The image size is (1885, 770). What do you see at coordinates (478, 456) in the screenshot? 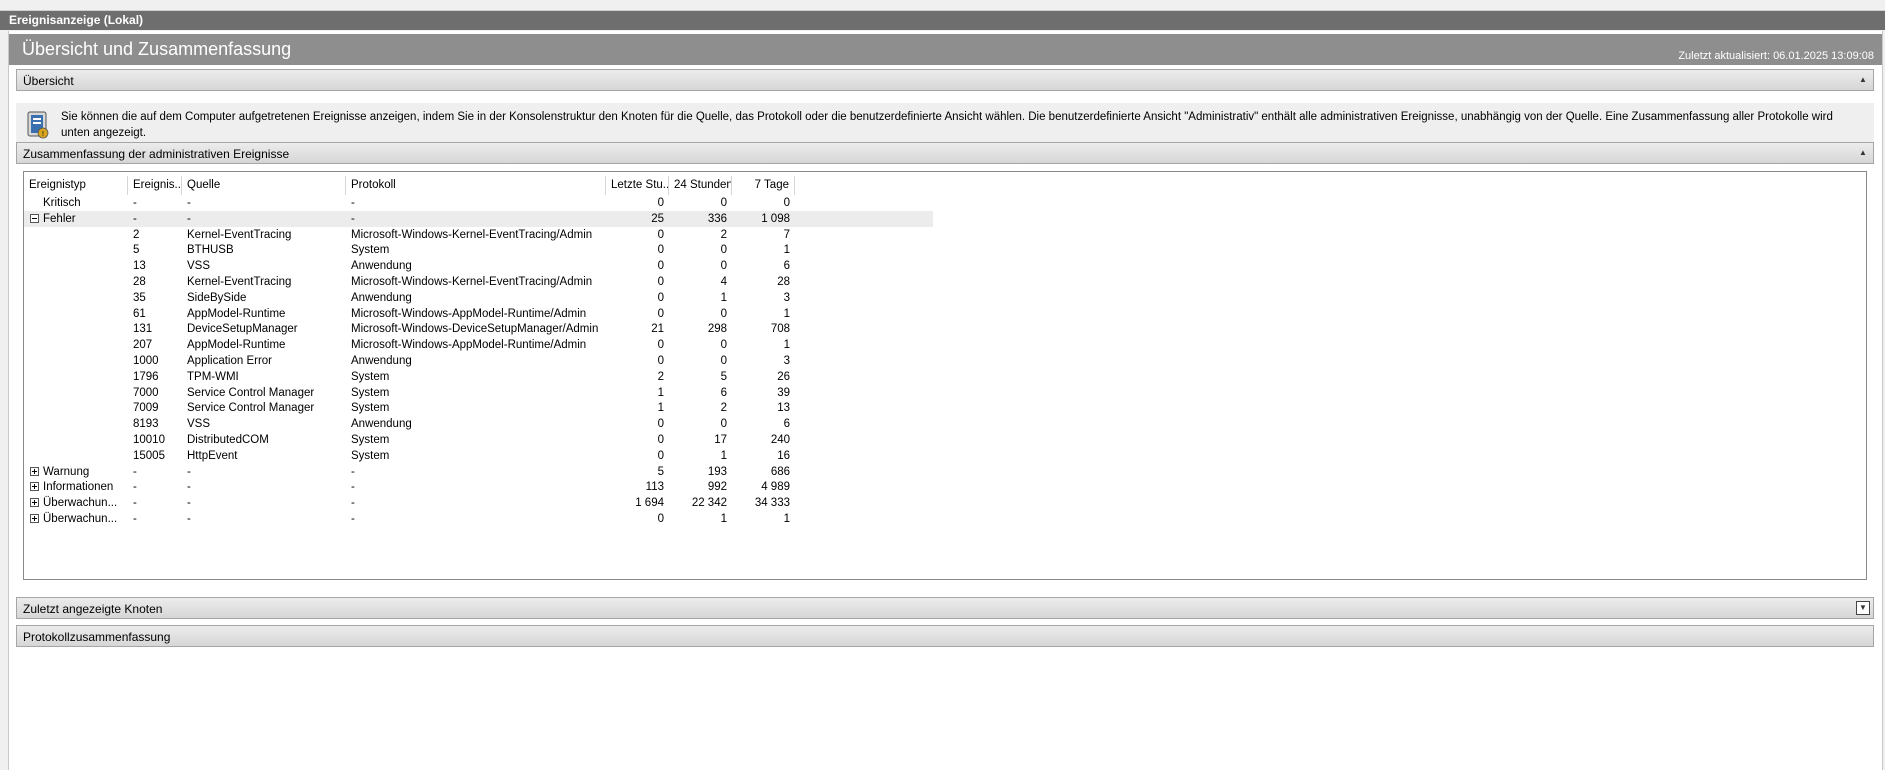
I see `table-row: 15005 HttpEvent System 0 1 16` at bounding box center [478, 456].